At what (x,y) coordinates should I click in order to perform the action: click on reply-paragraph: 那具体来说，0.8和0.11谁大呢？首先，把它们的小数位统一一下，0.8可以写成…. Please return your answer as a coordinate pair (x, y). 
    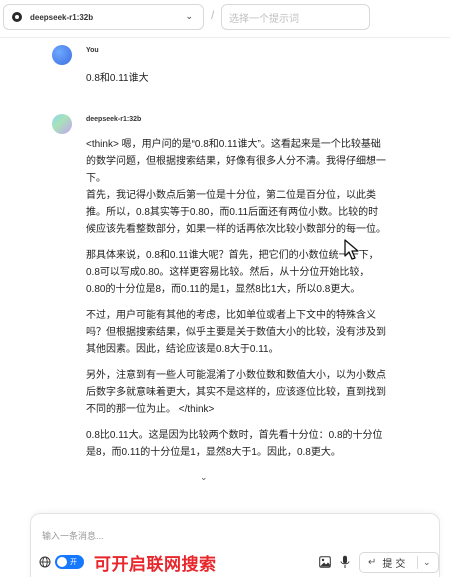
    Looking at the image, I should click on (232, 272).